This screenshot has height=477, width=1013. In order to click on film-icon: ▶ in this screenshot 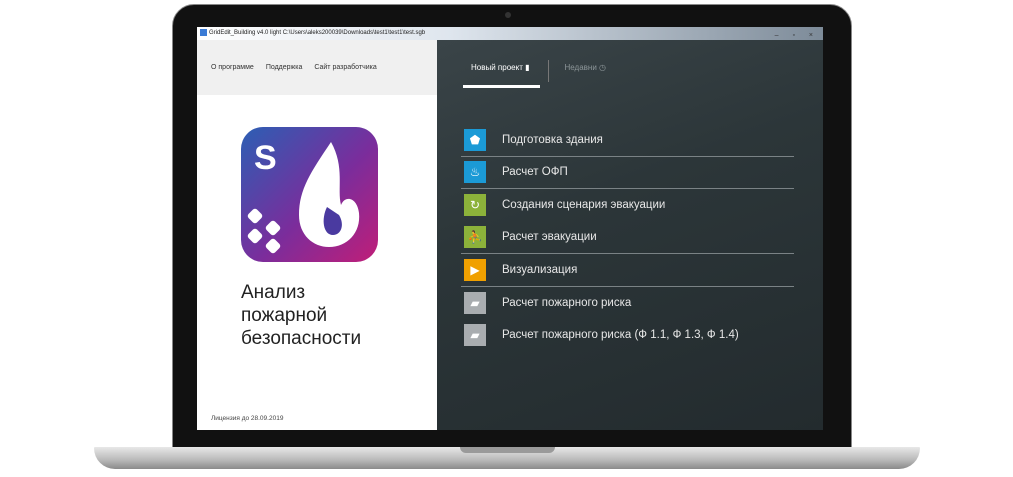, I will do `click(475, 269)`.